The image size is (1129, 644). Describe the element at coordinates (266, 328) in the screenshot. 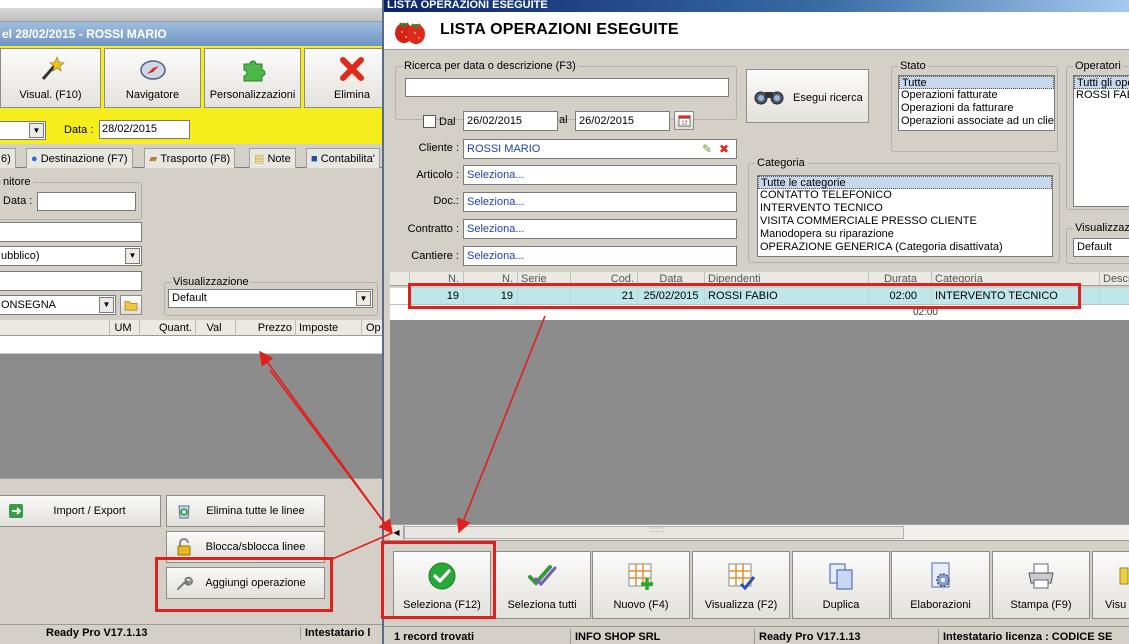

I see `grid-header-prezzo: Prezzo` at that location.